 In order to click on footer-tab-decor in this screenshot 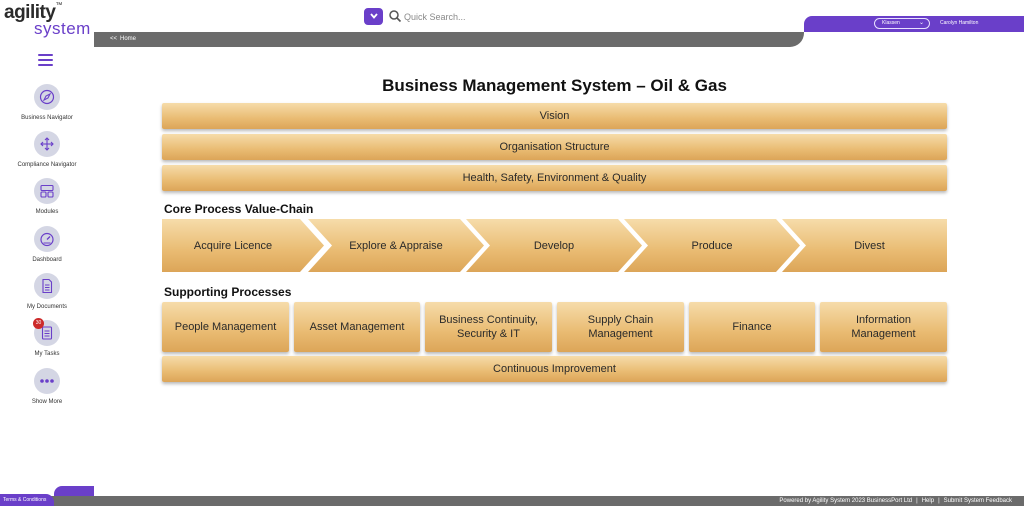, I will do `click(74, 491)`.